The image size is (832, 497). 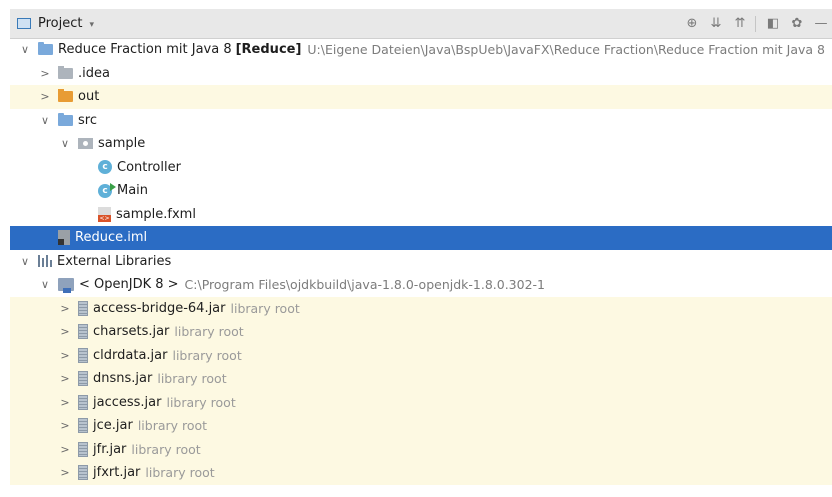 I want to click on tree-row-jar: > jaccess.jar library root, so click(x=421, y=402).